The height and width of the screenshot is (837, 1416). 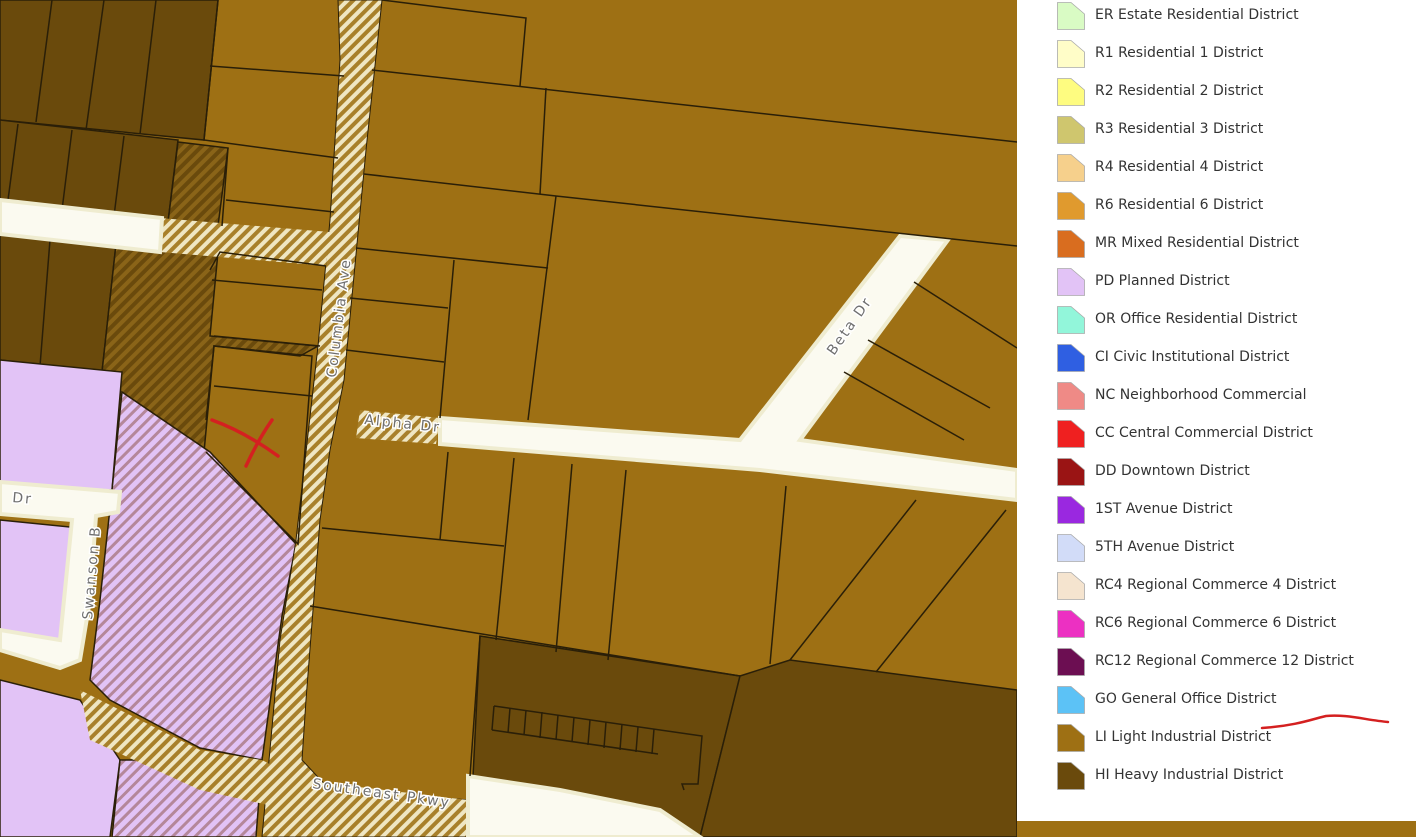 What do you see at coordinates (1162, 281) in the screenshot?
I see `legend-label: PD Planned District` at bounding box center [1162, 281].